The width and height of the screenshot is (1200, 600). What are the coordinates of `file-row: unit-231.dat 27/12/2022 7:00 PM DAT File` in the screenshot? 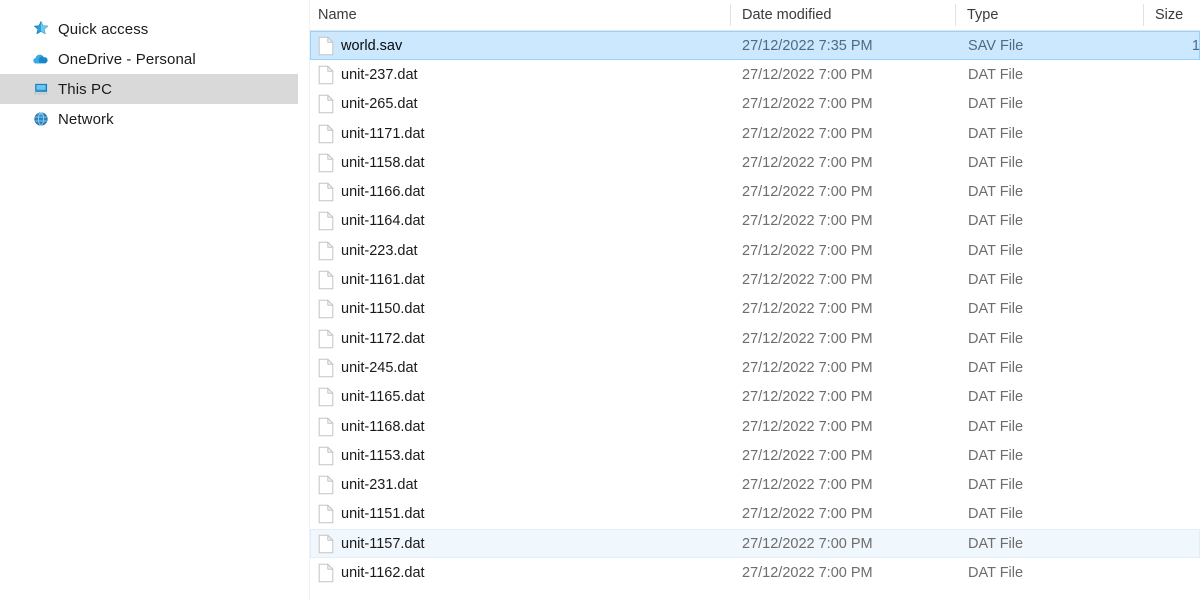 It's located at (755, 484).